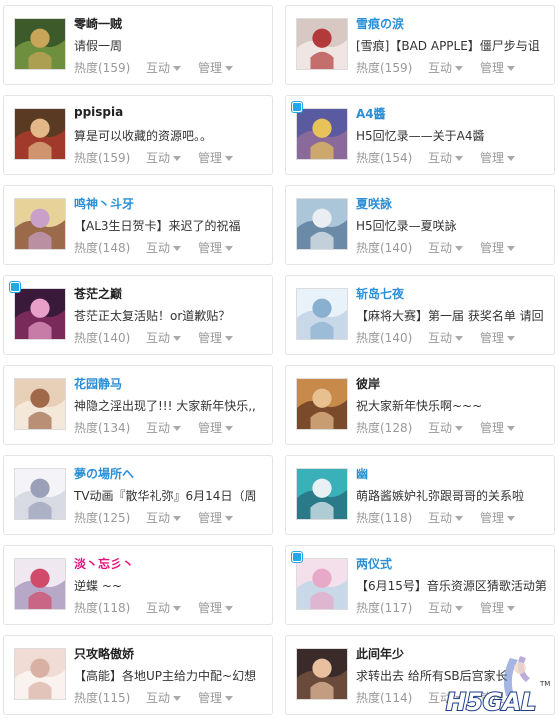 The width and height of the screenshot is (558, 719). What do you see at coordinates (171, 45) in the screenshot?
I see `status-text: 请假一周` at bounding box center [171, 45].